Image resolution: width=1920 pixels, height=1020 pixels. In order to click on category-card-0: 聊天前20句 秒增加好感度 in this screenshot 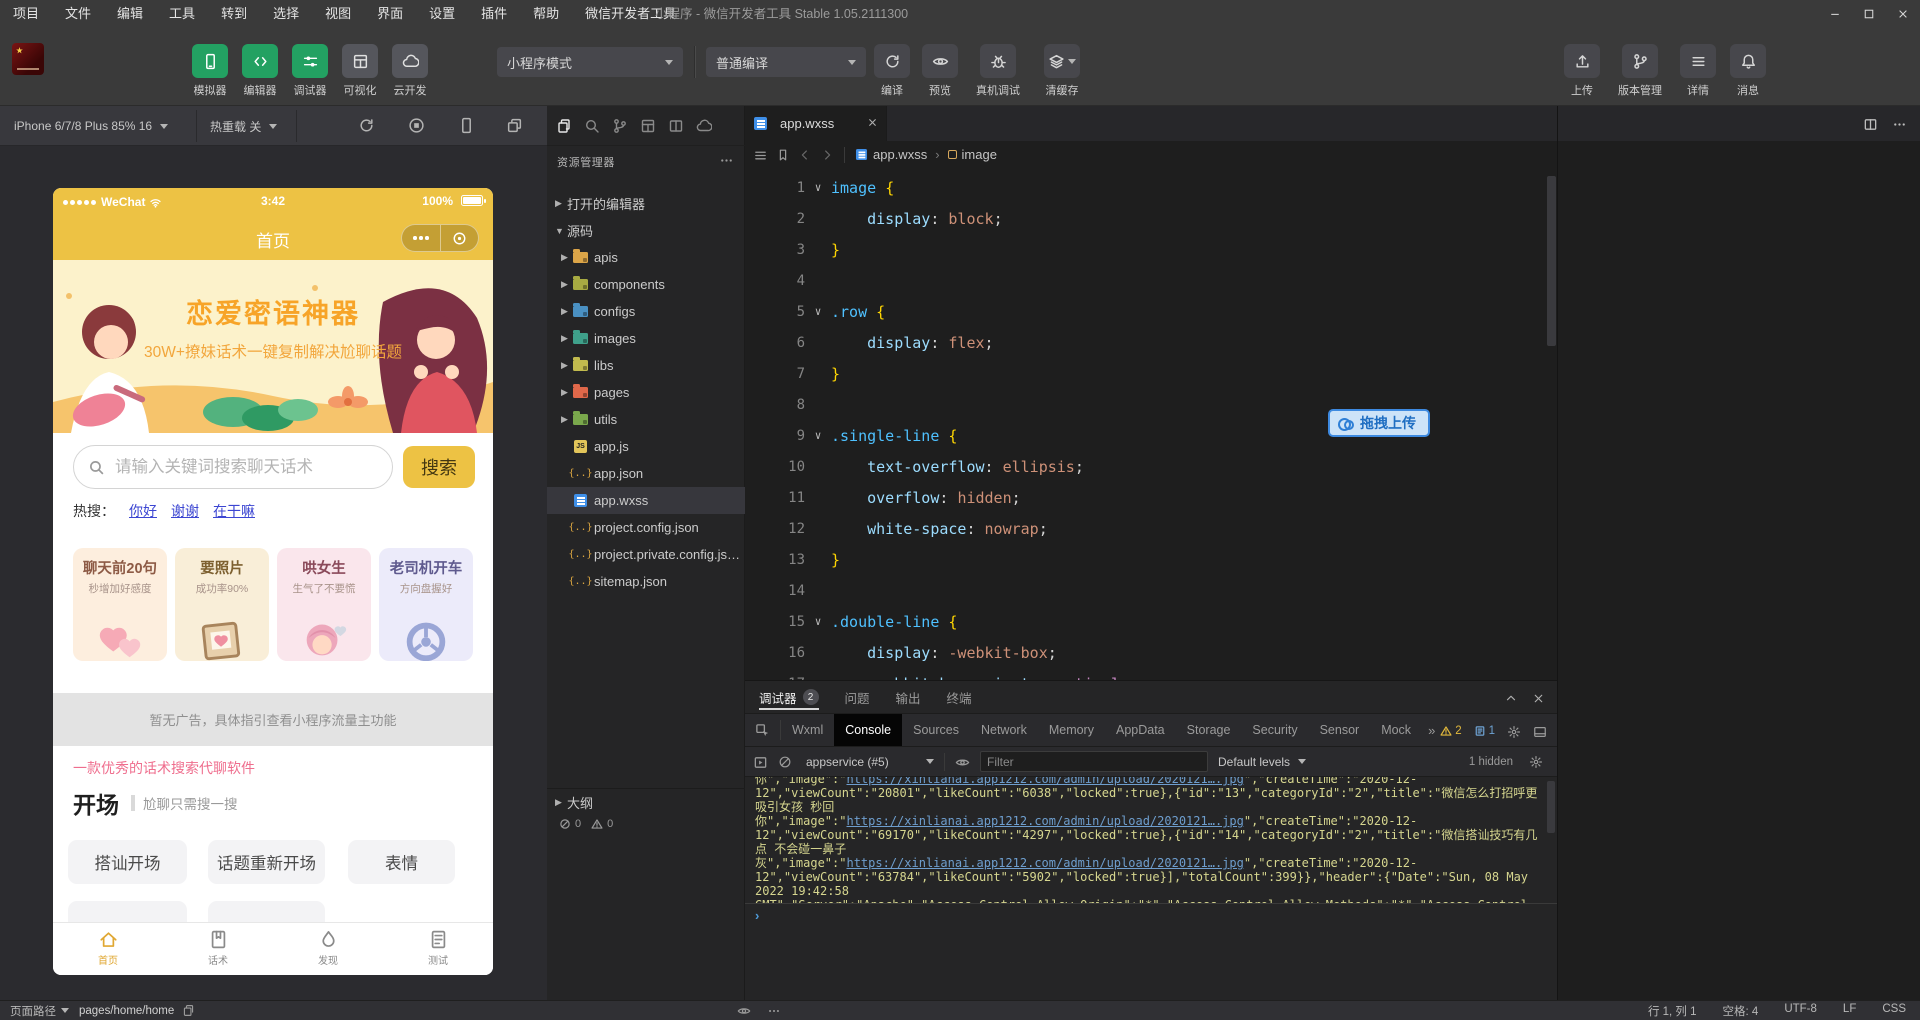, I will do `click(120, 604)`.